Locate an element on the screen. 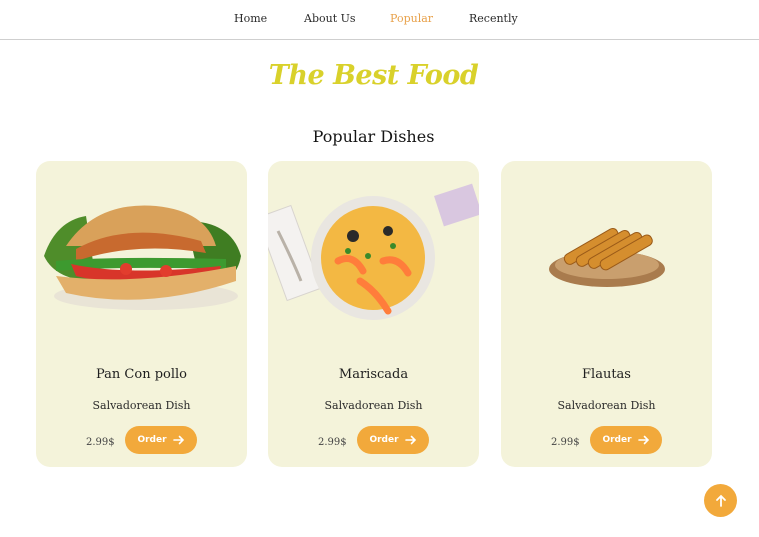 Image resolution: width=759 pixels, height=537 pixels. dish-name: Mariscada is located at coordinates (373, 374).